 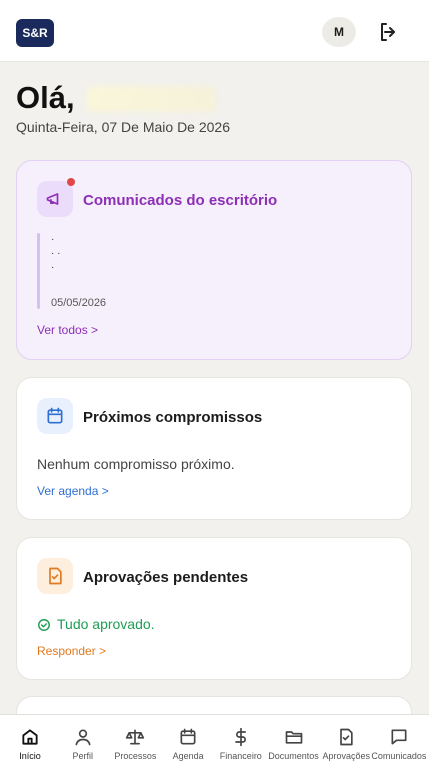 I want to click on user-icon, so click(x=83, y=737).